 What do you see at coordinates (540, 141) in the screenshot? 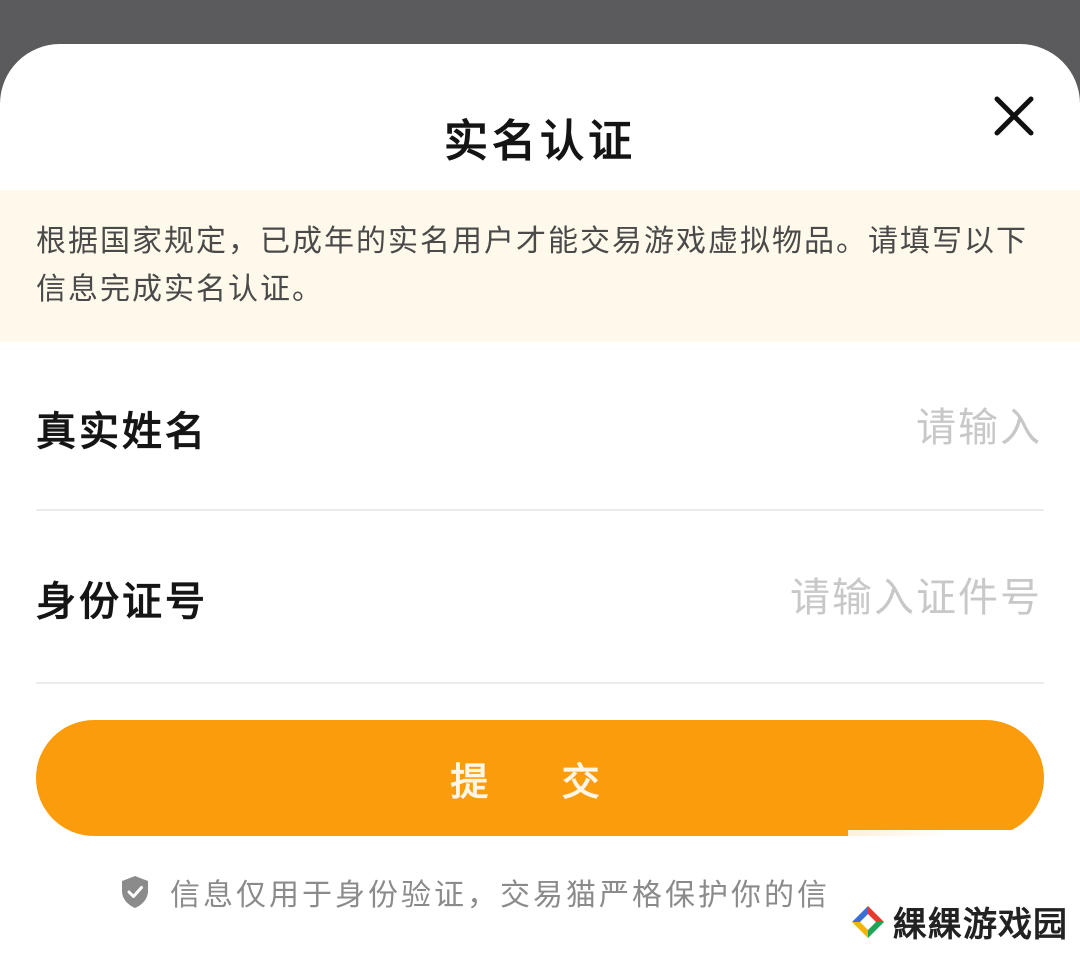
I see `dialog-title: 实名认证` at bounding box center [540, 141].